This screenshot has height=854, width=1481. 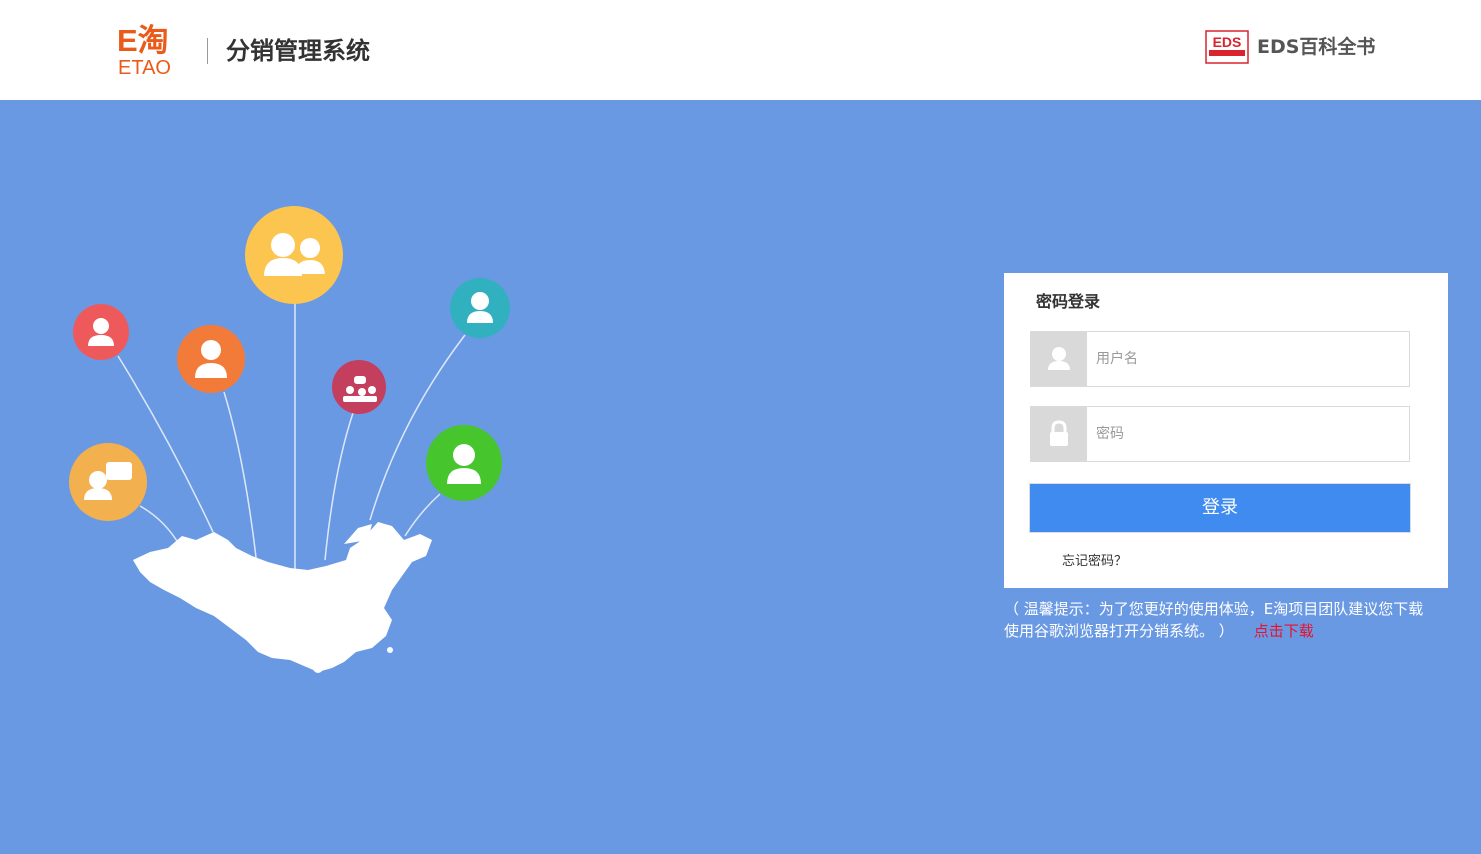 I want to click on header: E淘 ETAO 分销管理系统 EDS EDS百科全书, so click(x=740, y=50).